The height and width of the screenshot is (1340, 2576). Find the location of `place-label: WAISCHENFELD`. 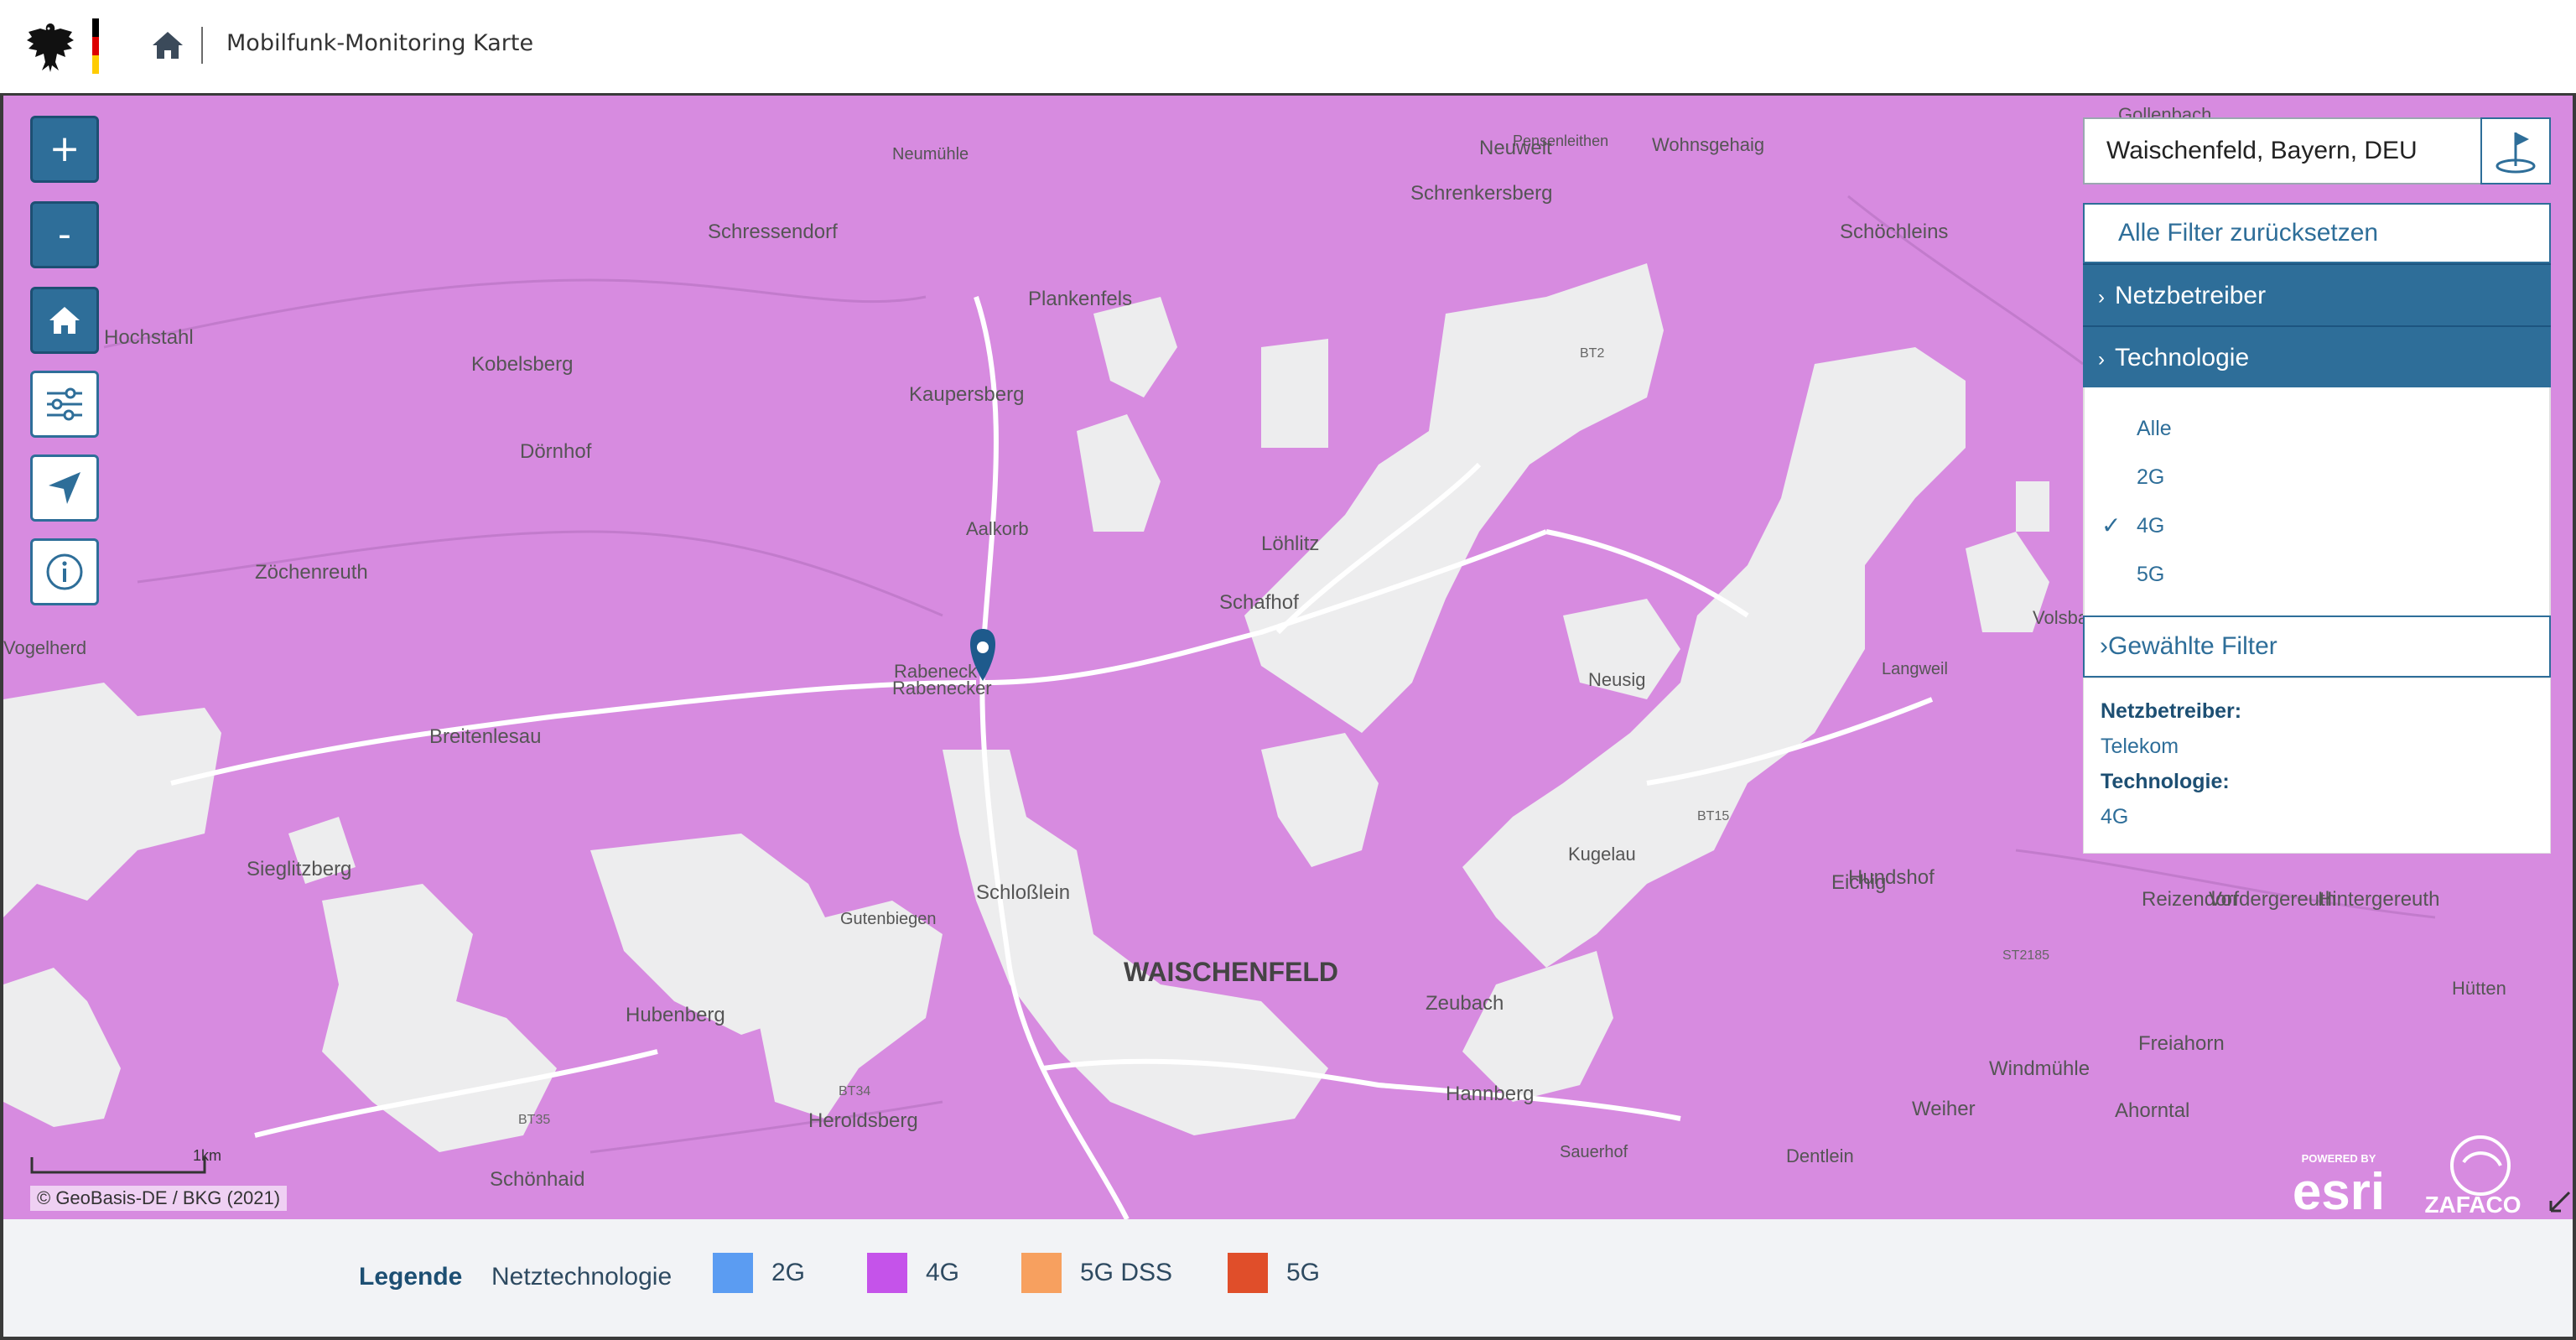

place-label: WAISCHENFELD is located at coordinates (1231, 972).